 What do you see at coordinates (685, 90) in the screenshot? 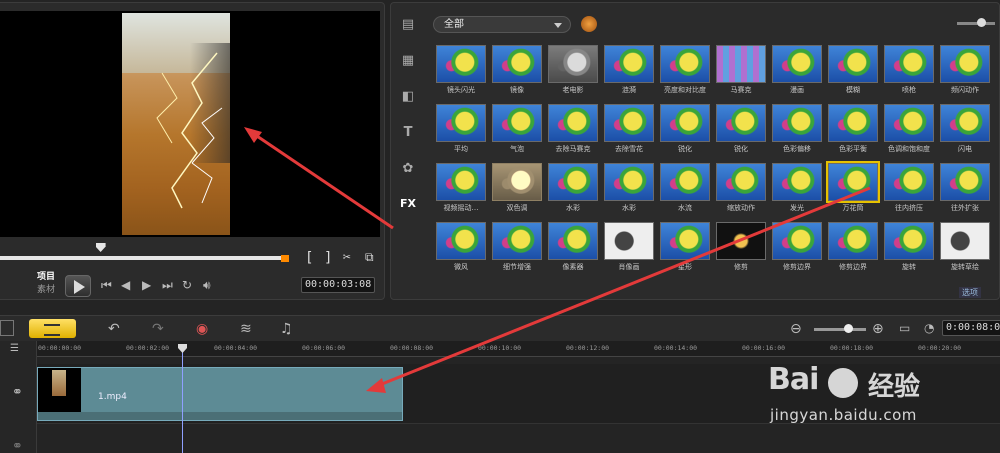
I see `effect-label: 亮度和对比度` at bounding box center [685, 90].